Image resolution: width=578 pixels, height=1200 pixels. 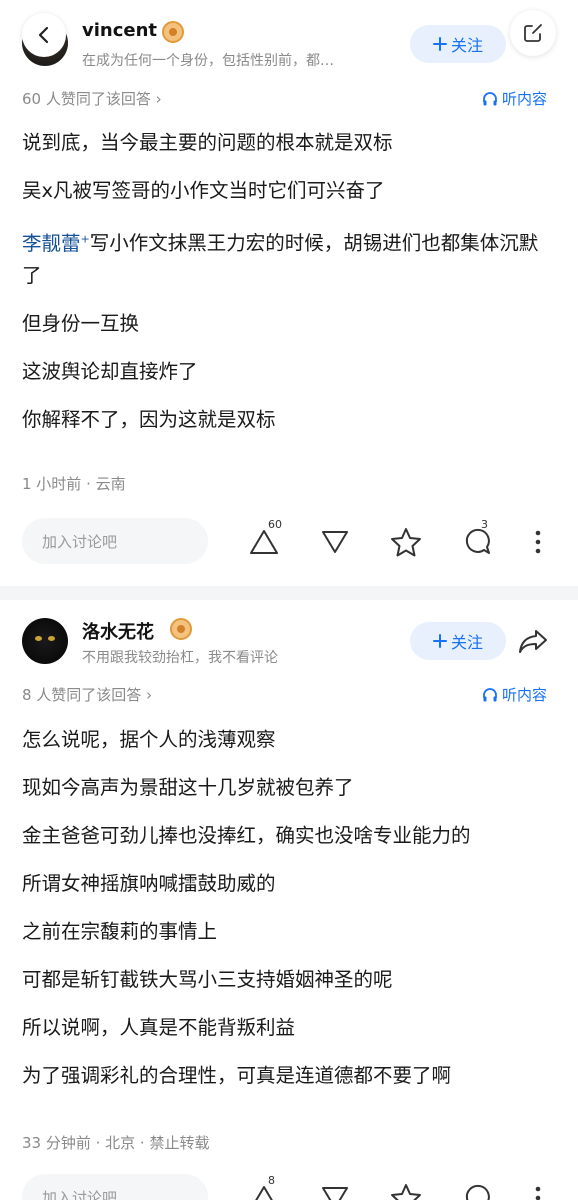 I want to click on content-line: 说到底，当今最主要的问题的根本就是双标, so click(x=207, y=142).